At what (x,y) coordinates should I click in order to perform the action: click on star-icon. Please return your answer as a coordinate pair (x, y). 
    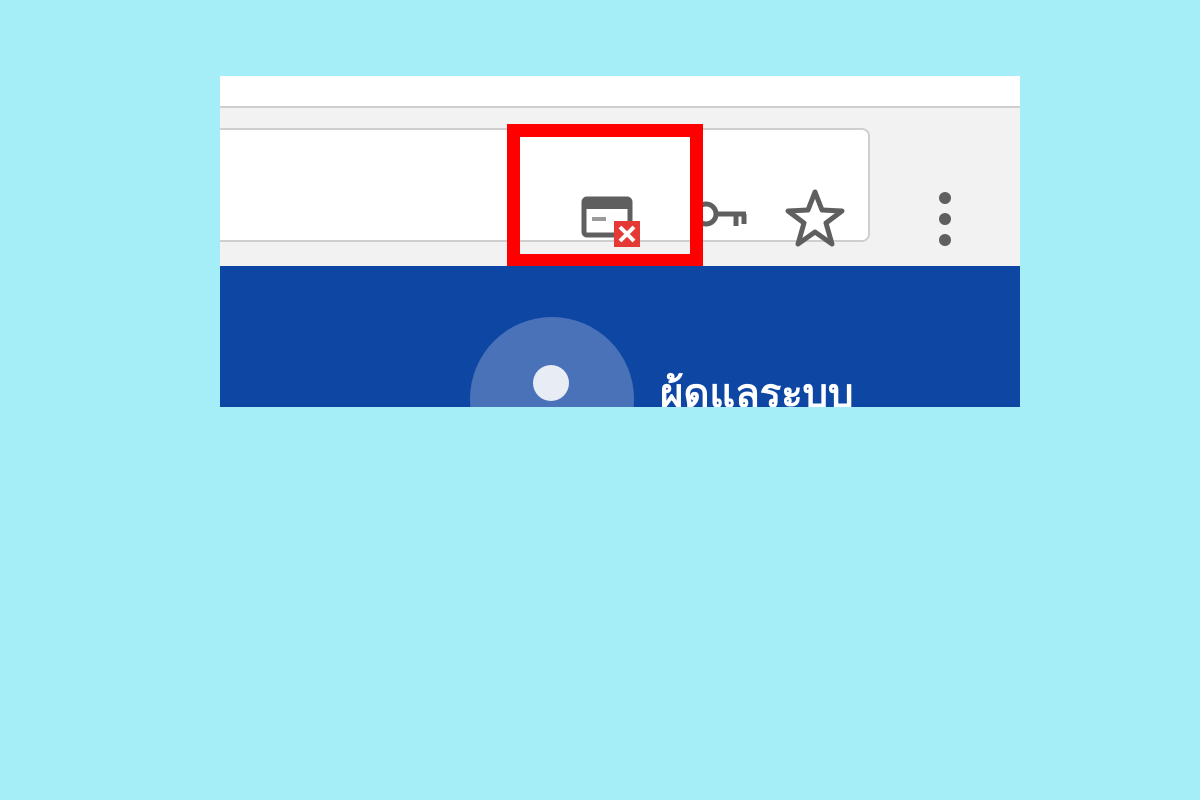
    Looking at the image, I should click on (815, 219).